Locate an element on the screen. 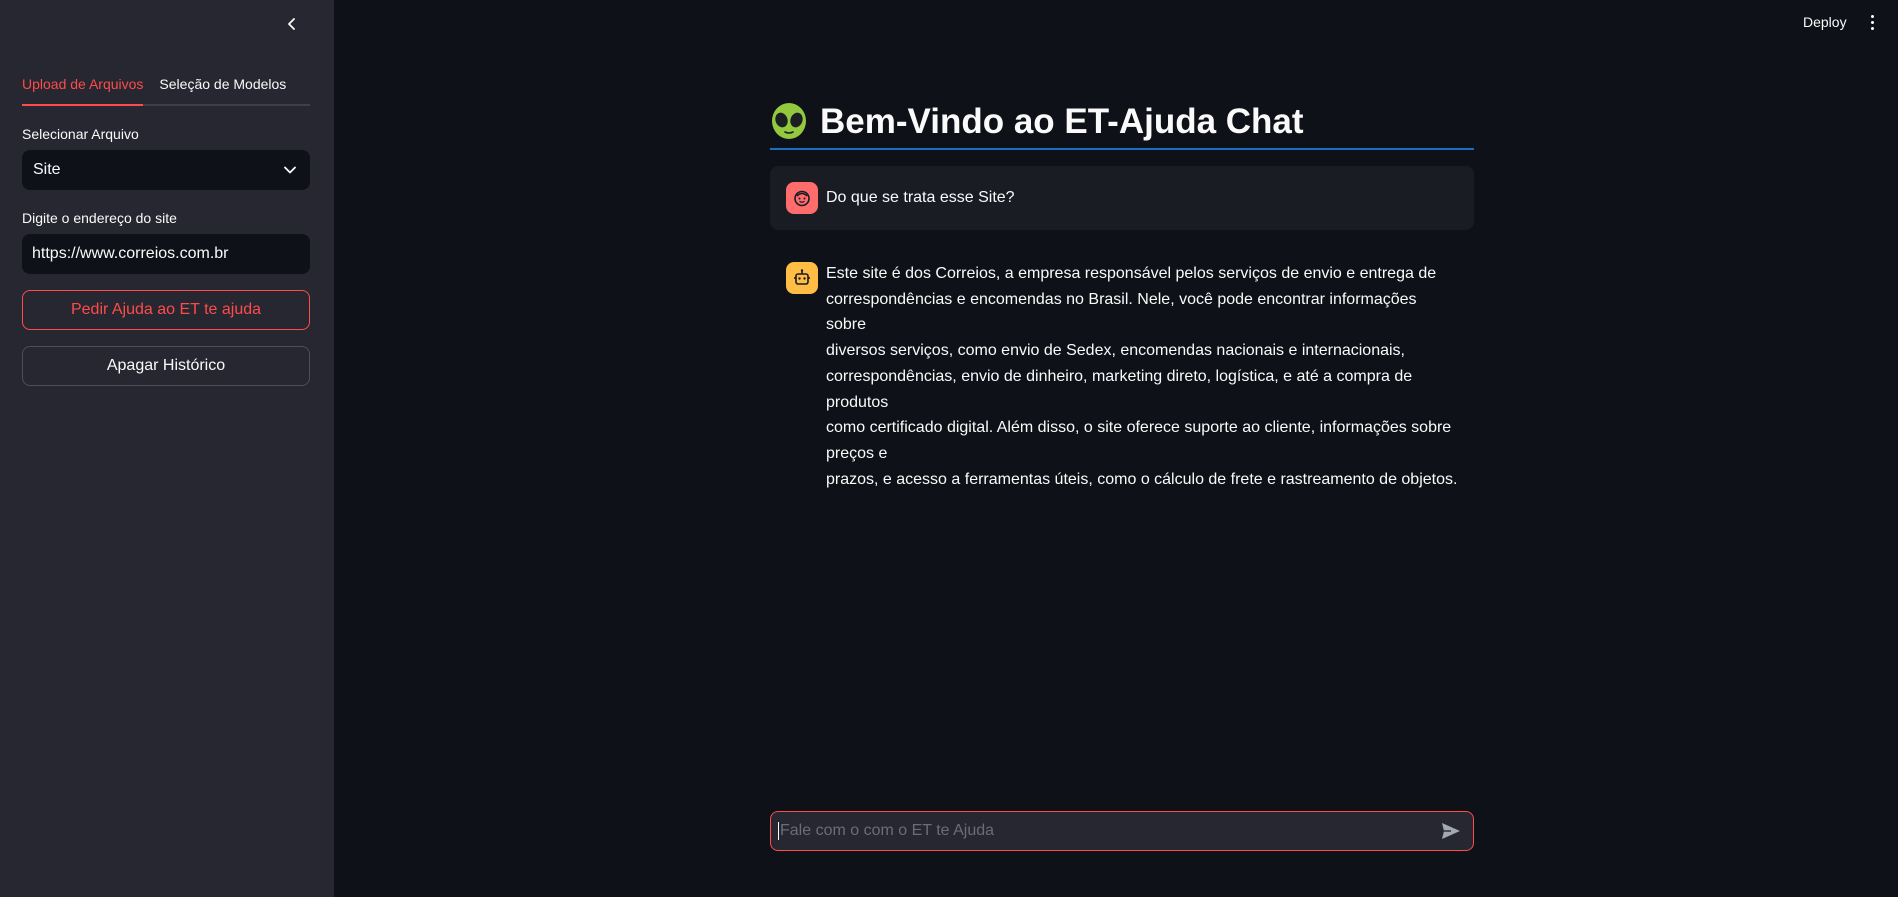 The image size is (1898, 897). user-avatar is located at coordinates (802, 198).